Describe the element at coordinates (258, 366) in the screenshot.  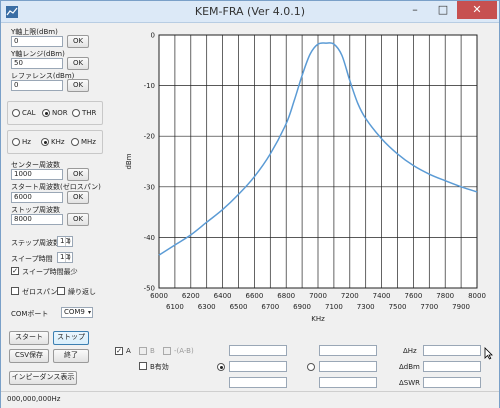
I see `marker1-level-field` at that location.